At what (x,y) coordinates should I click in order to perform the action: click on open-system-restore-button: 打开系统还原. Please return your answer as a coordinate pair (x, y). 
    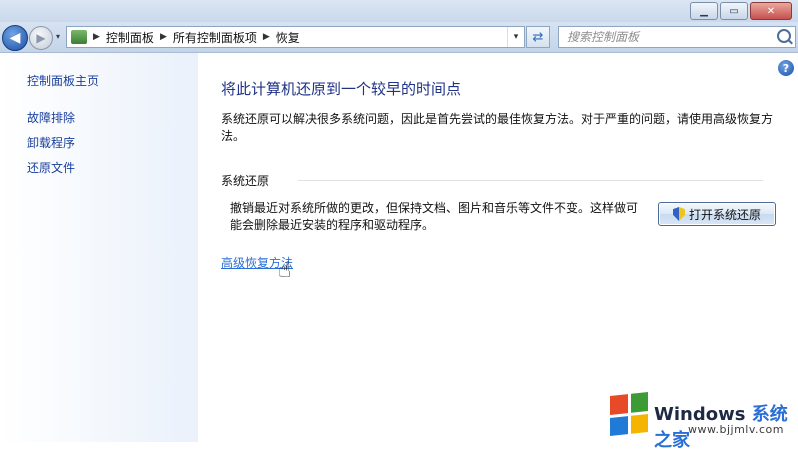
    Looking at the image, I should click on (717, 214).